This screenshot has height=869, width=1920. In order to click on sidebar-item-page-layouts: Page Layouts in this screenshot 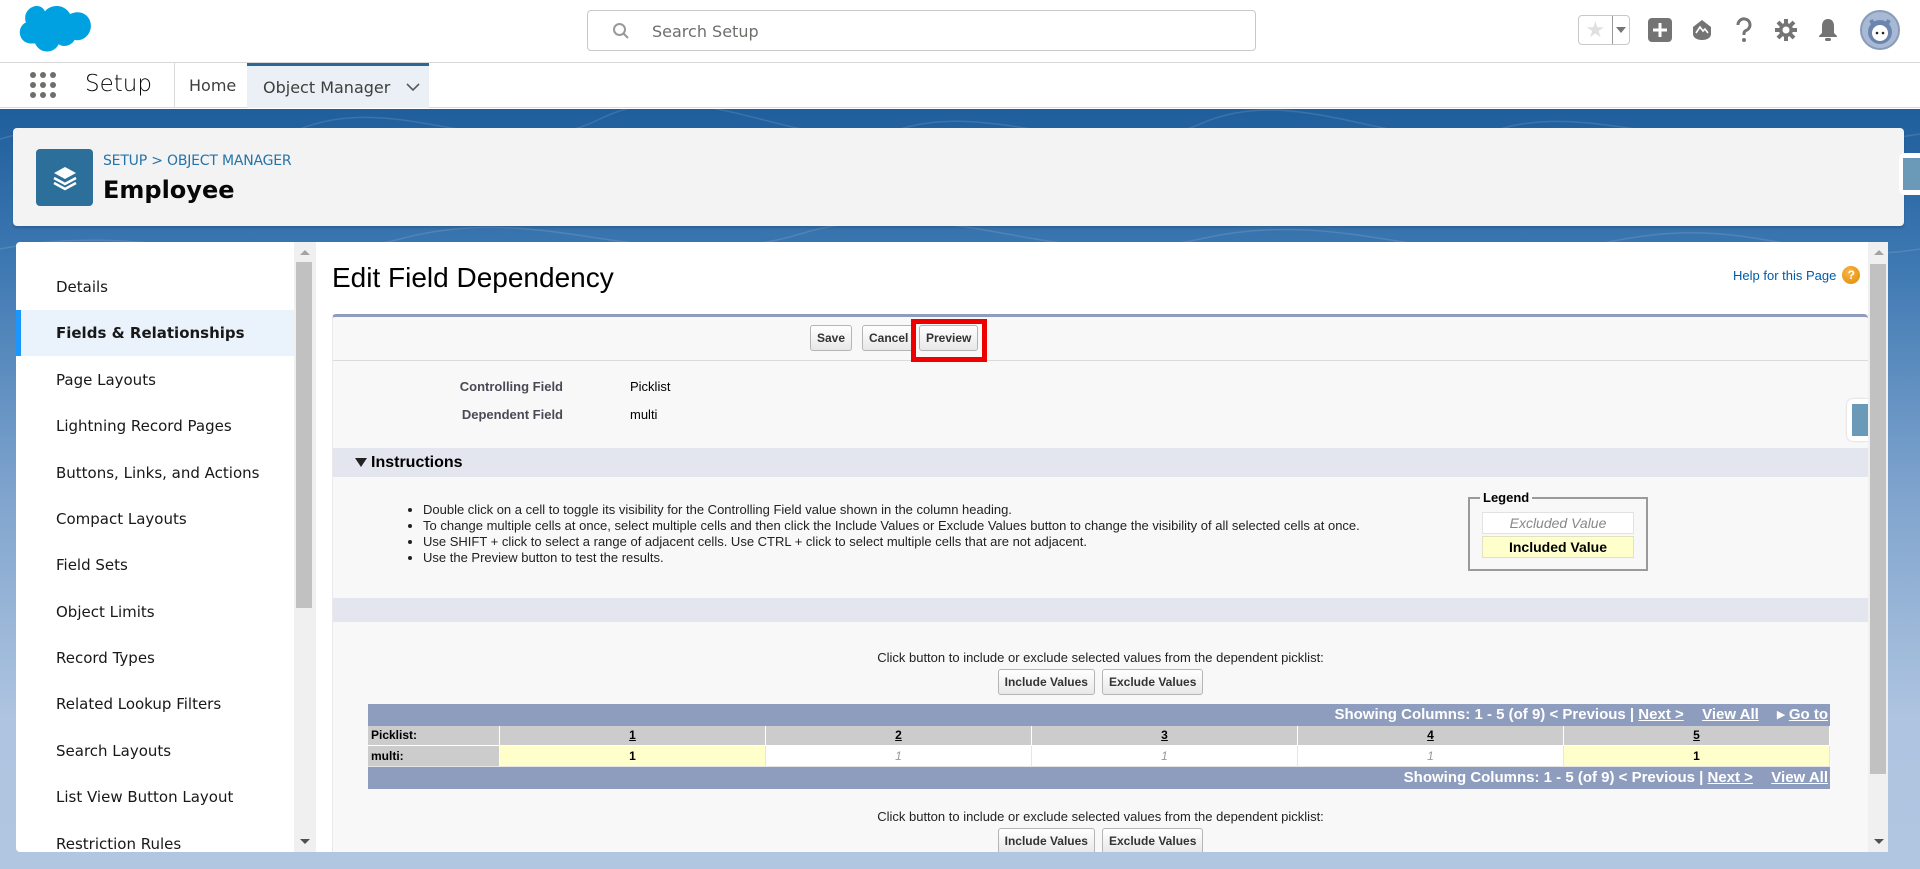, I will do `click(155, 380)`.